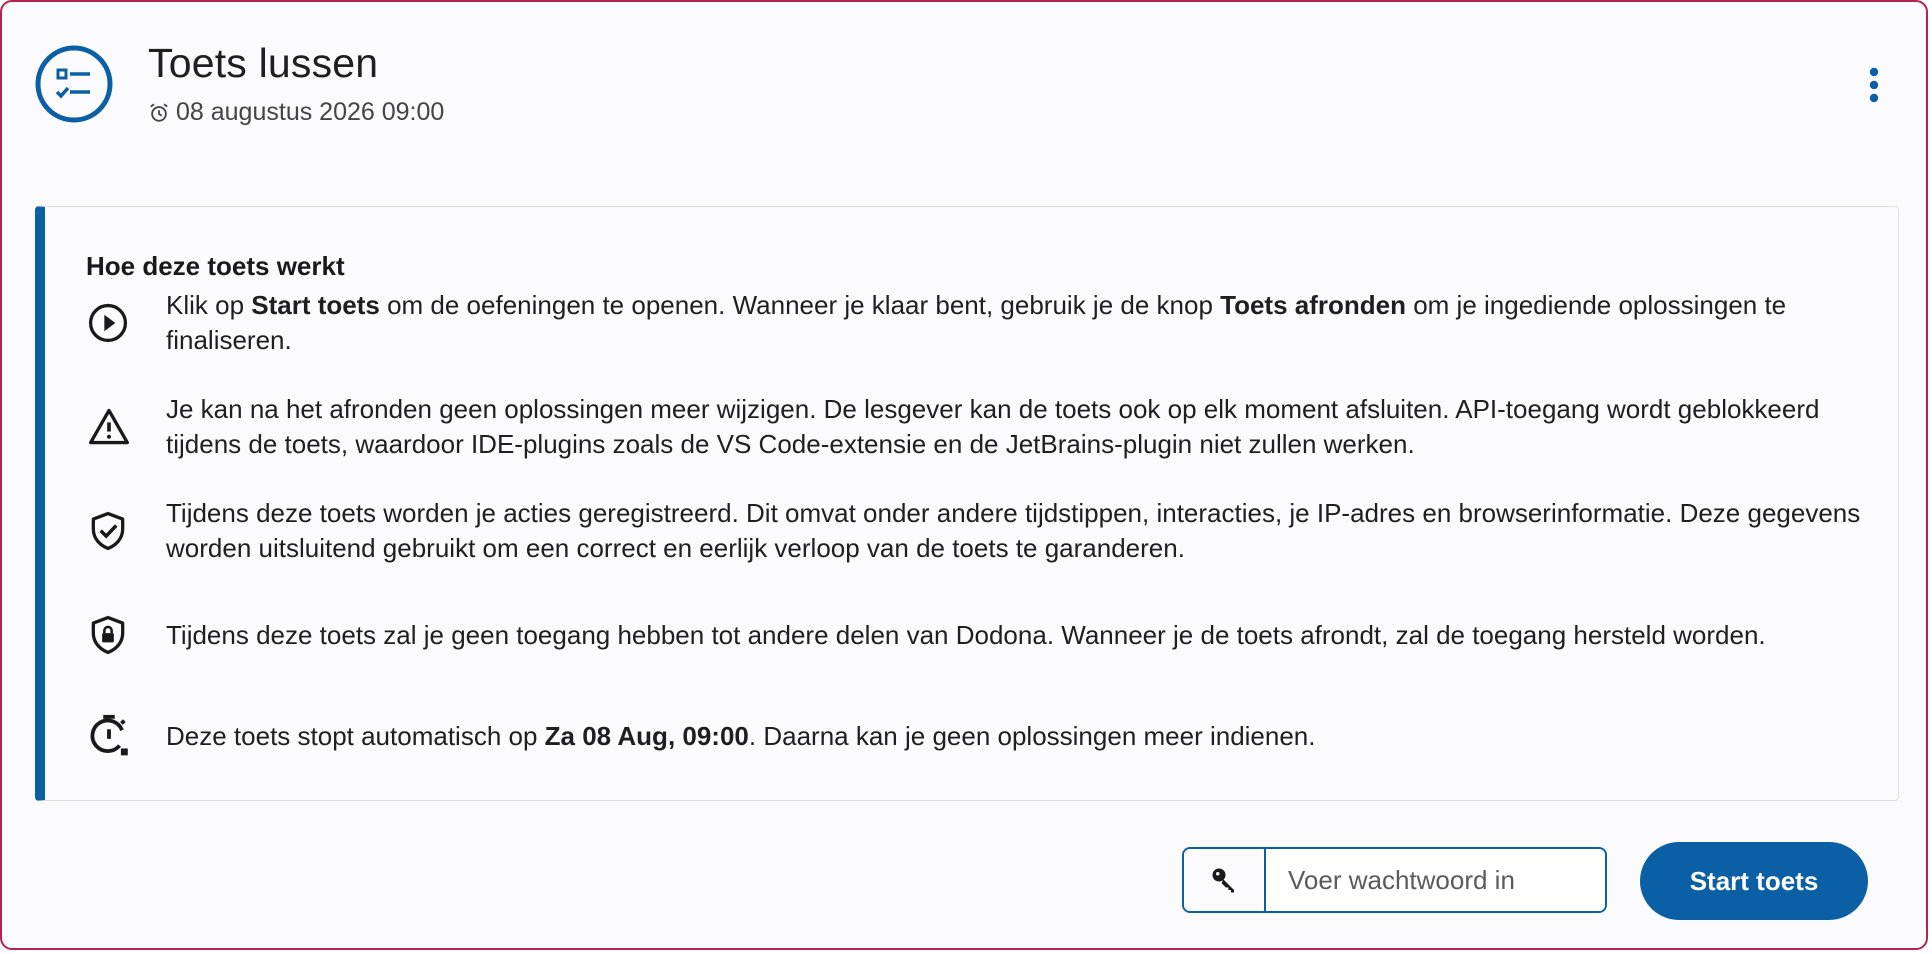  Describe the element at coordinates (126, 323) in the screenshot. I see `play-circle-icon` at that location.